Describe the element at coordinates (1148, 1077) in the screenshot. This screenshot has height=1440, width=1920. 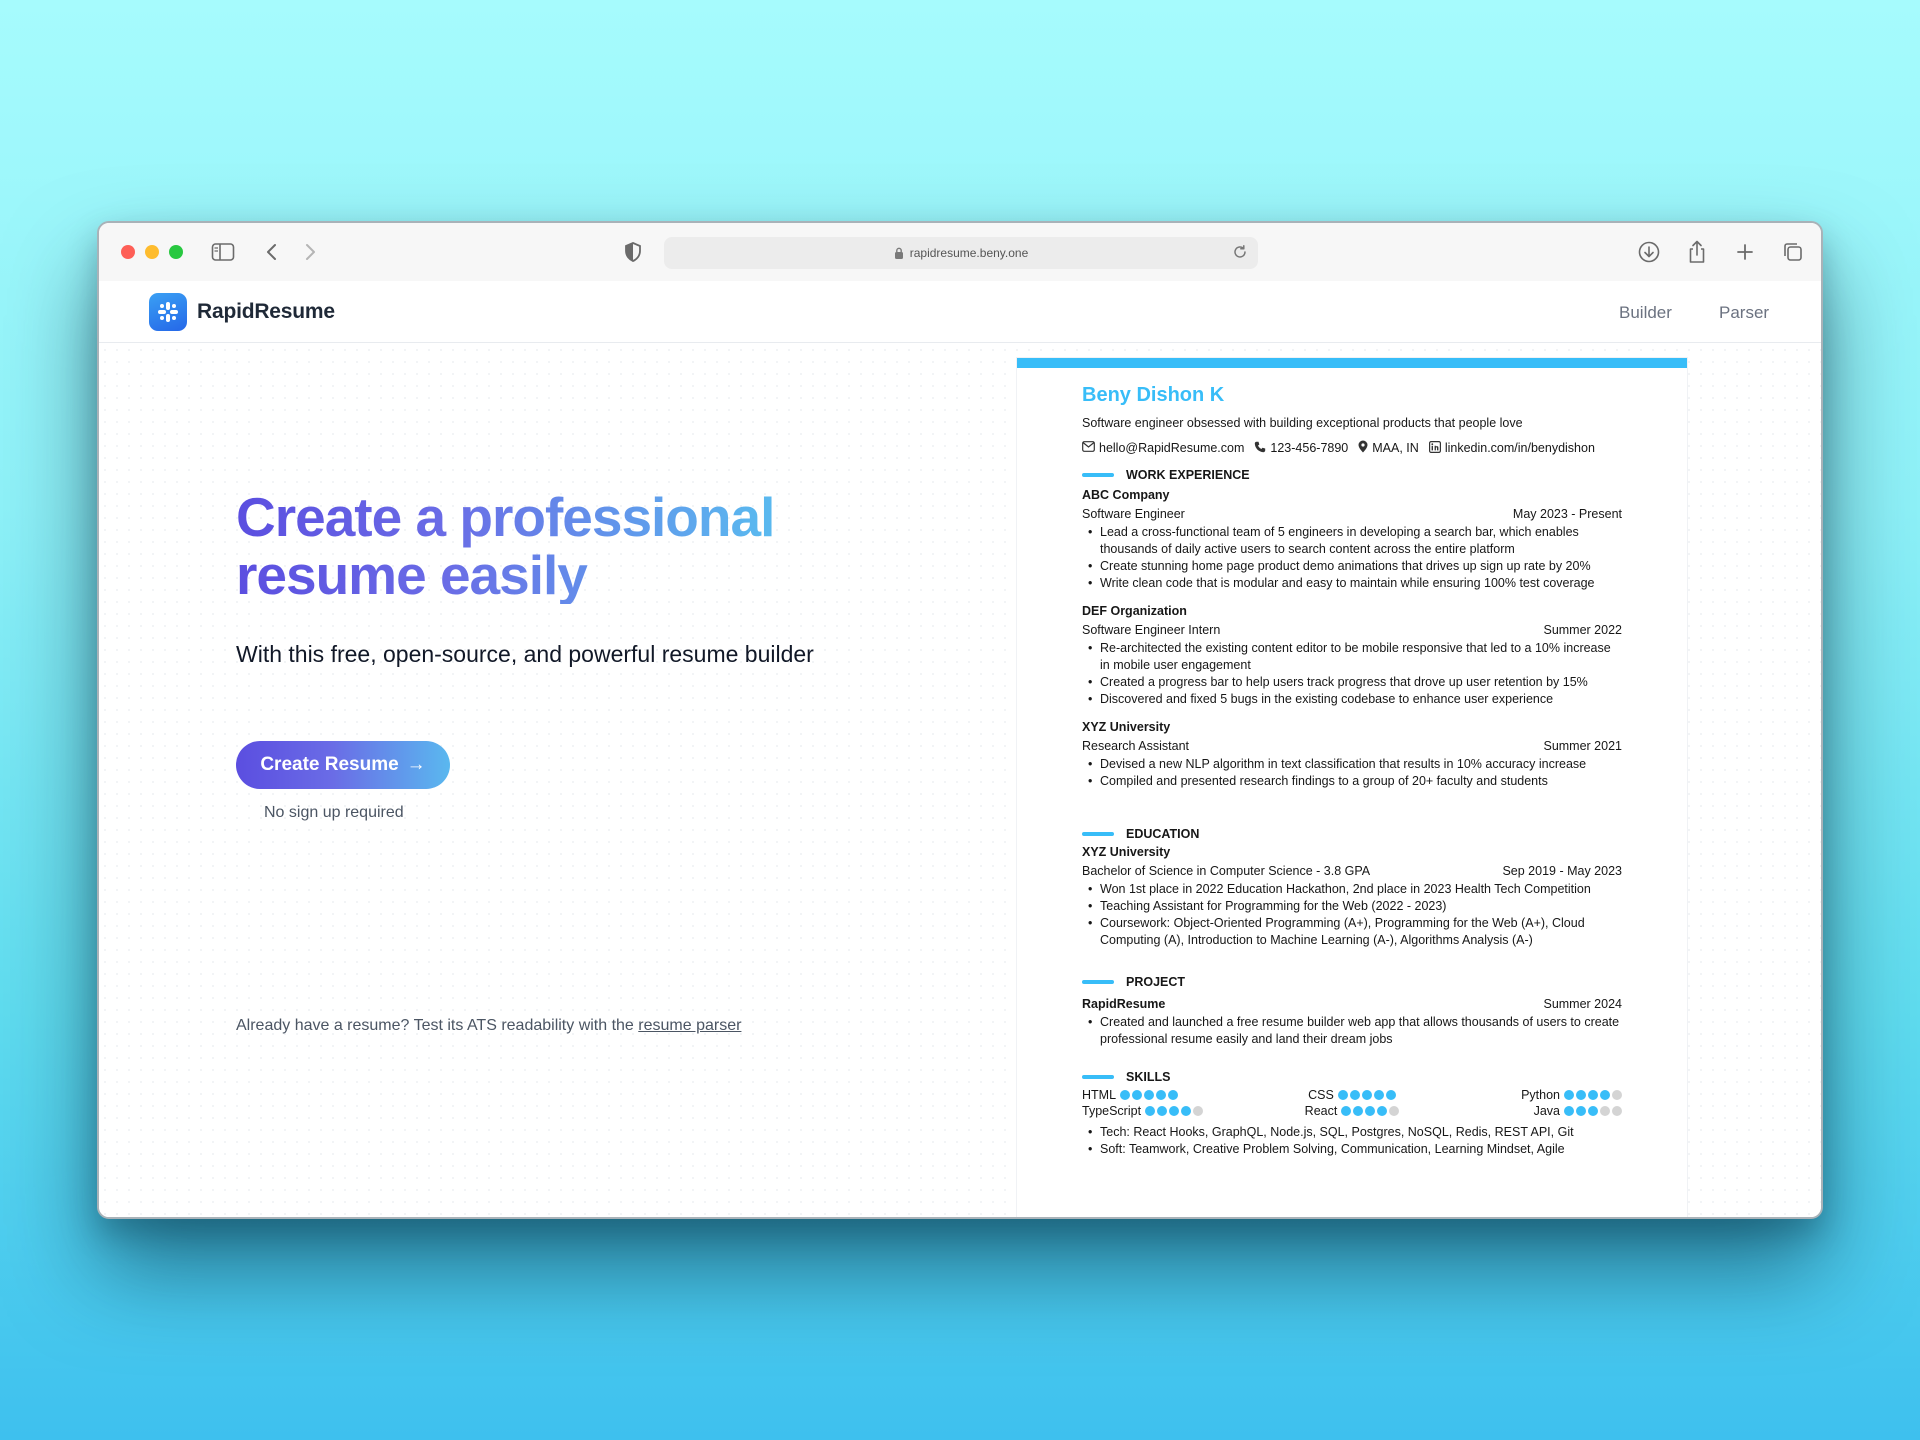
I see `skills-heading-text: SKILLS` at that location.